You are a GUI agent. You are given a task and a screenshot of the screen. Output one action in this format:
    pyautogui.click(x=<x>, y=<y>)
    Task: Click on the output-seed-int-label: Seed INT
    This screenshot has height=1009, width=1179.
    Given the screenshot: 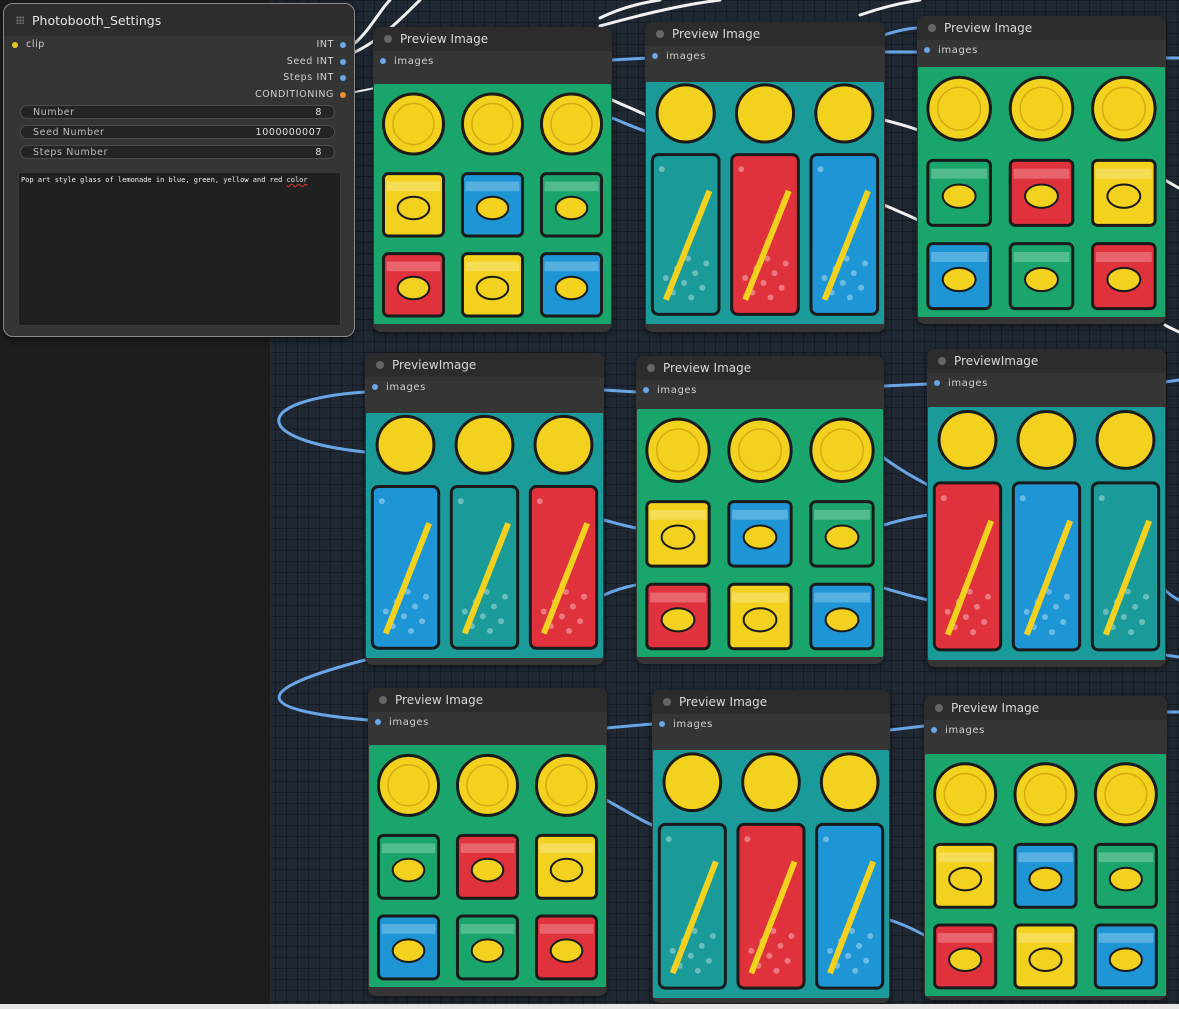 What is the action you would take?
    pyautogui.click(x=310, y=61)
    